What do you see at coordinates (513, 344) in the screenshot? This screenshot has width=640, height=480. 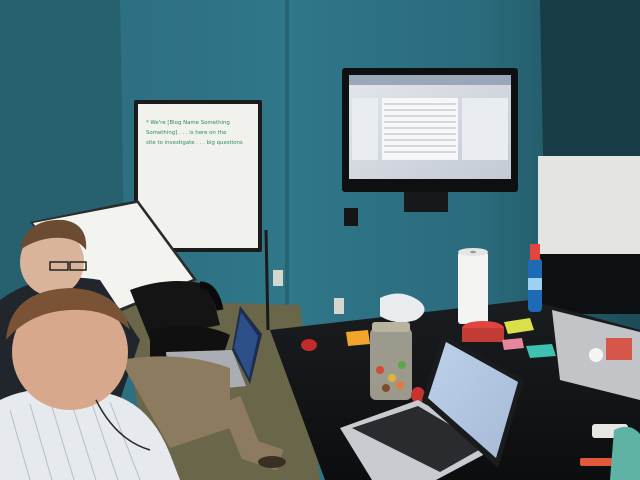 I see `sticky-note-pink` at bounding box center [513, 344].